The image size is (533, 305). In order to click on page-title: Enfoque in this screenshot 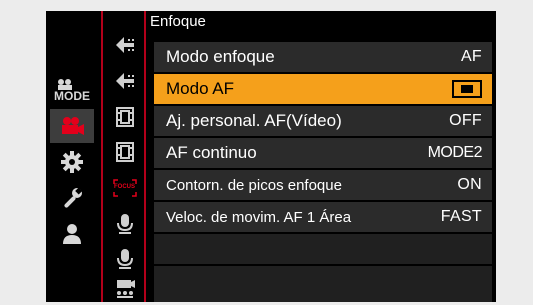, I will do `click(178, 21)`.